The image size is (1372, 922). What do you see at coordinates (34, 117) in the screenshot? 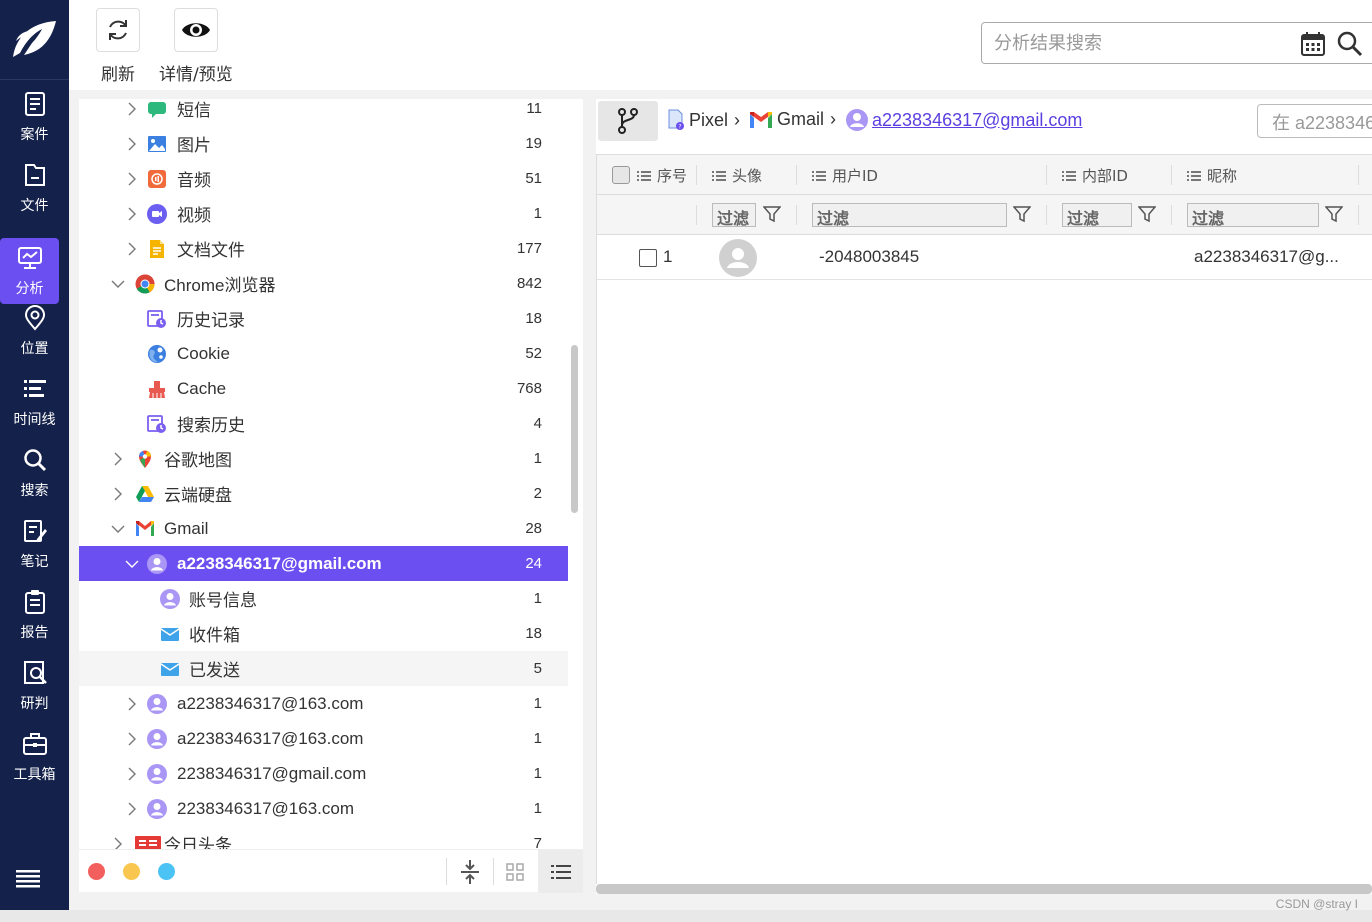
I see `nav-item-case: 案件` at bounding box center [34, 117].